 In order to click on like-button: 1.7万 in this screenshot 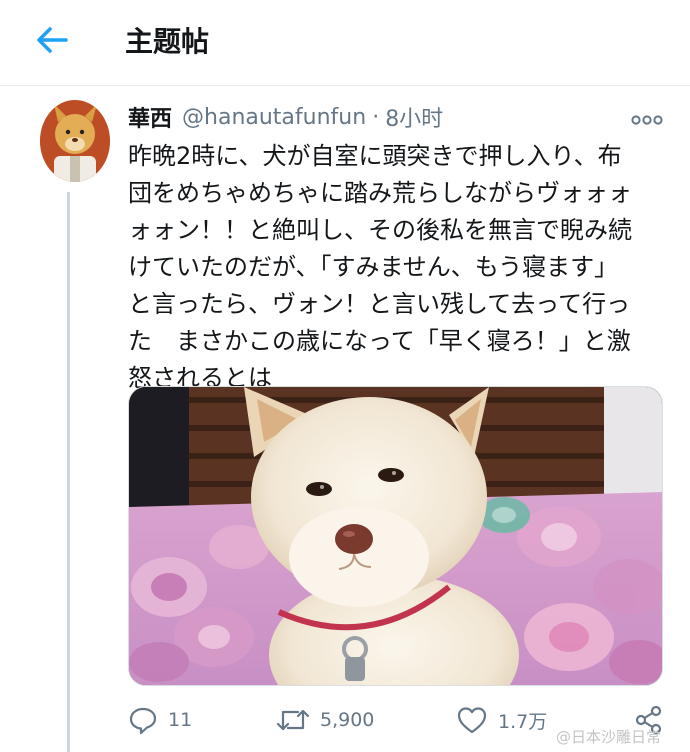, I will do `click(501, 720)`.